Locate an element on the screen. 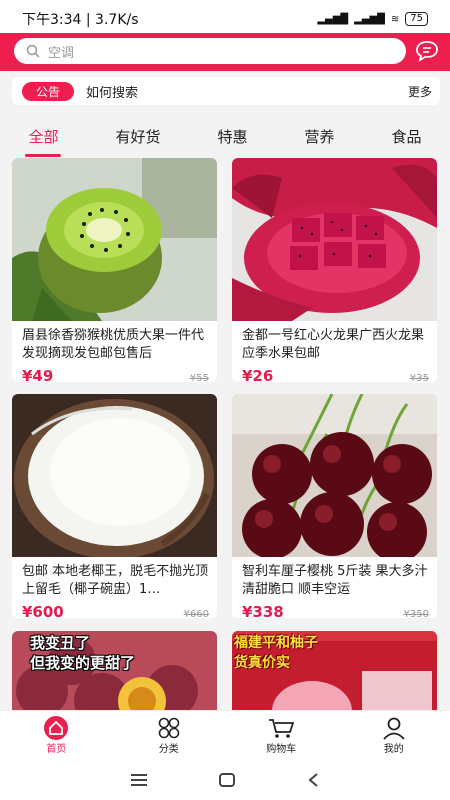 The width and height of the screenshot is (450, 800). product-old-price: ¥660 is located at coordinates (196, 613).